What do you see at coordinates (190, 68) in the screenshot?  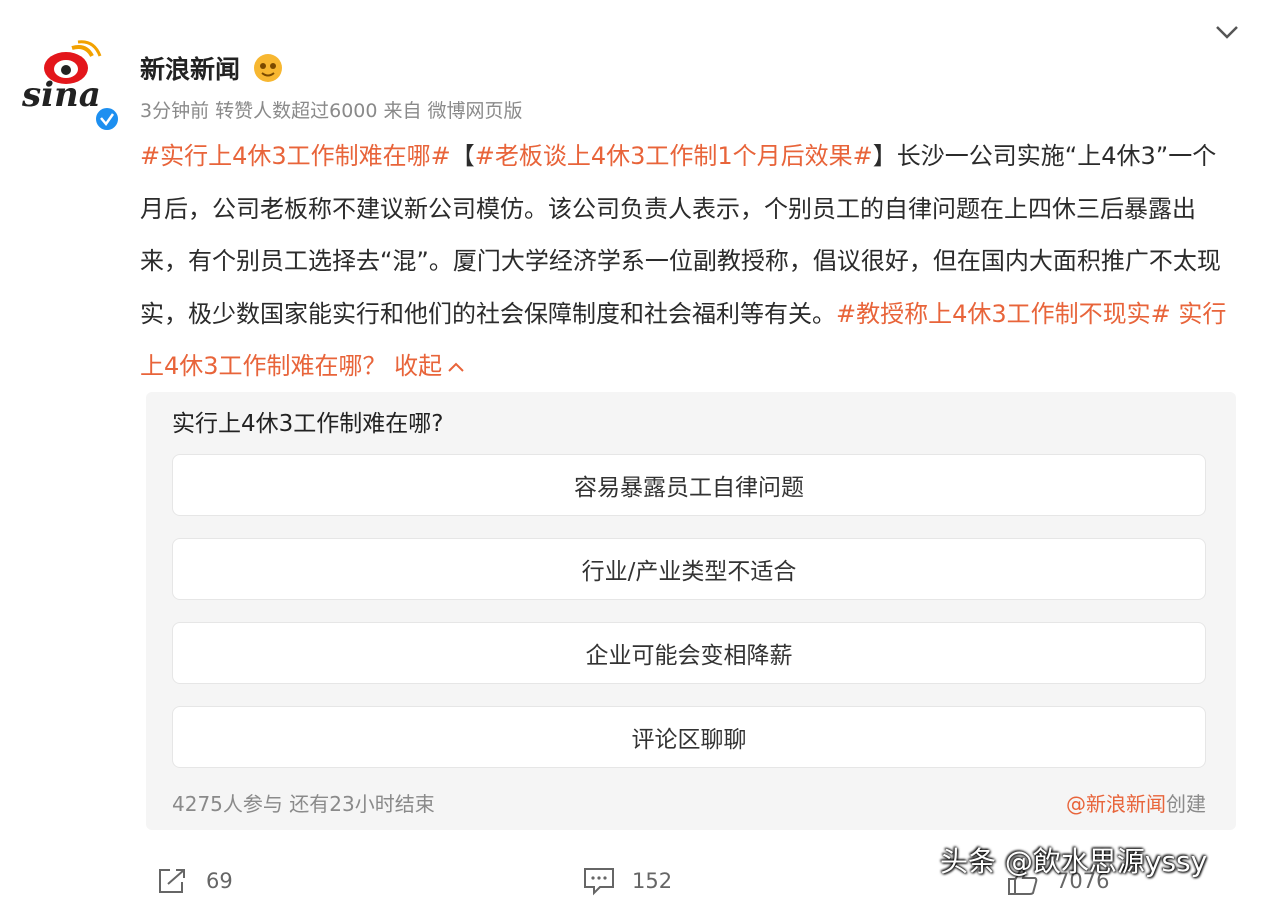 I see `author-name: 新浪新闻` at bounding box center [190, 68].